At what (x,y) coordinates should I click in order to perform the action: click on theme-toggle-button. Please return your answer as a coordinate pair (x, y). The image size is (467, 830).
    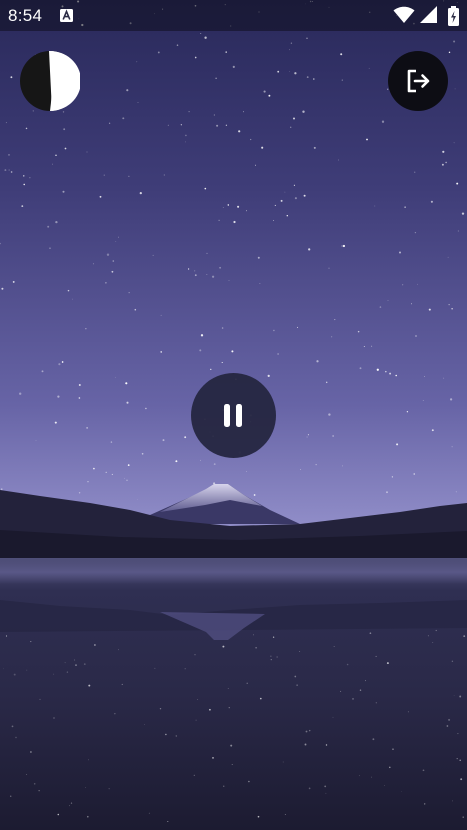
    Looking at the image, I should click on (51, 80).